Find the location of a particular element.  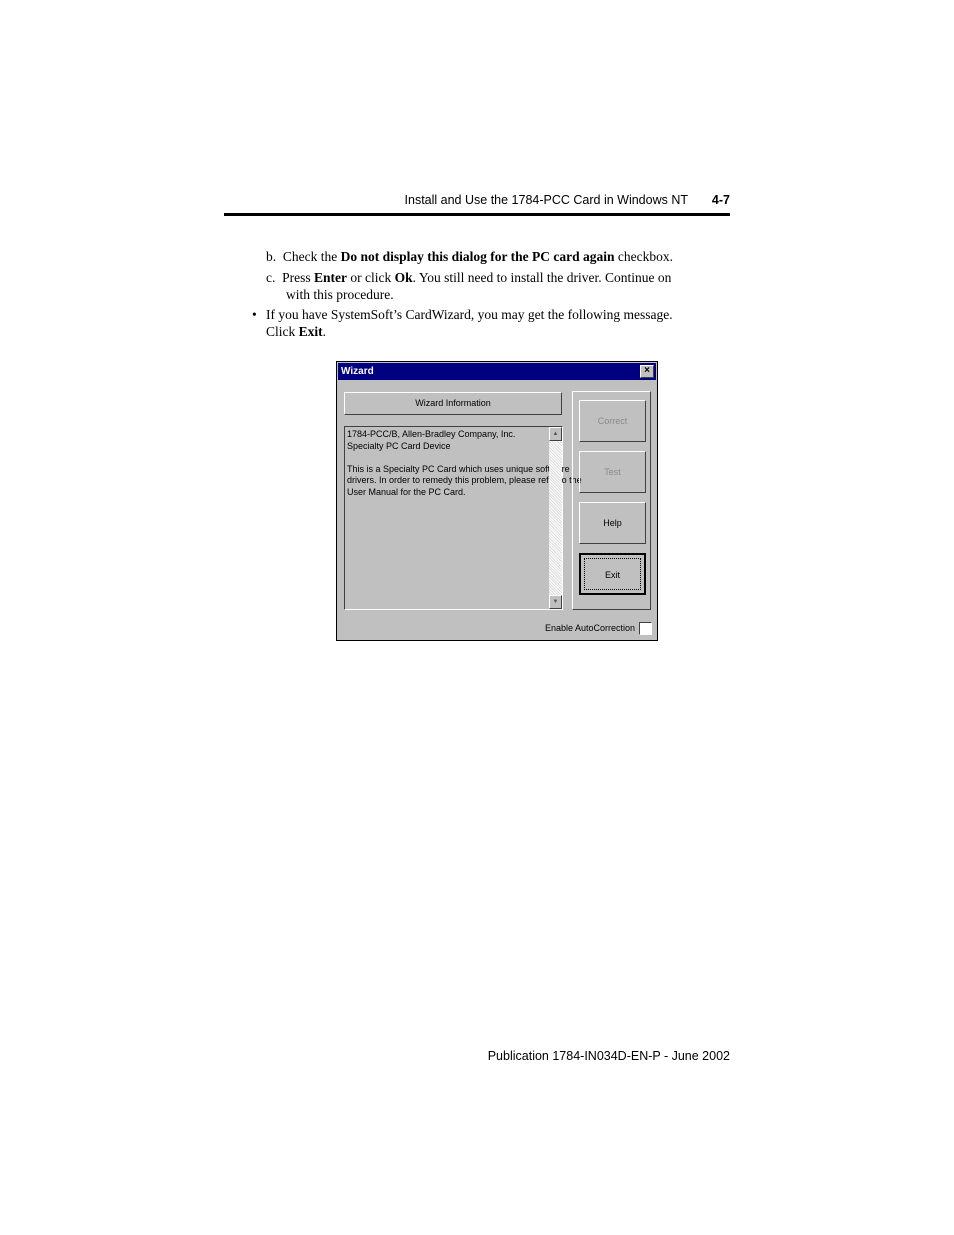

step-b-text-2: checkbox. is located at coordinates (643, 256).